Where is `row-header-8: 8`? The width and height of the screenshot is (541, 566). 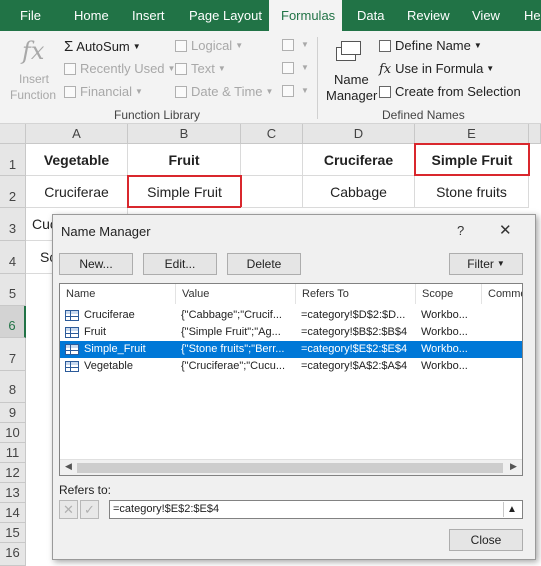
row-header-8: 8 is located at coordinates (13, 387).